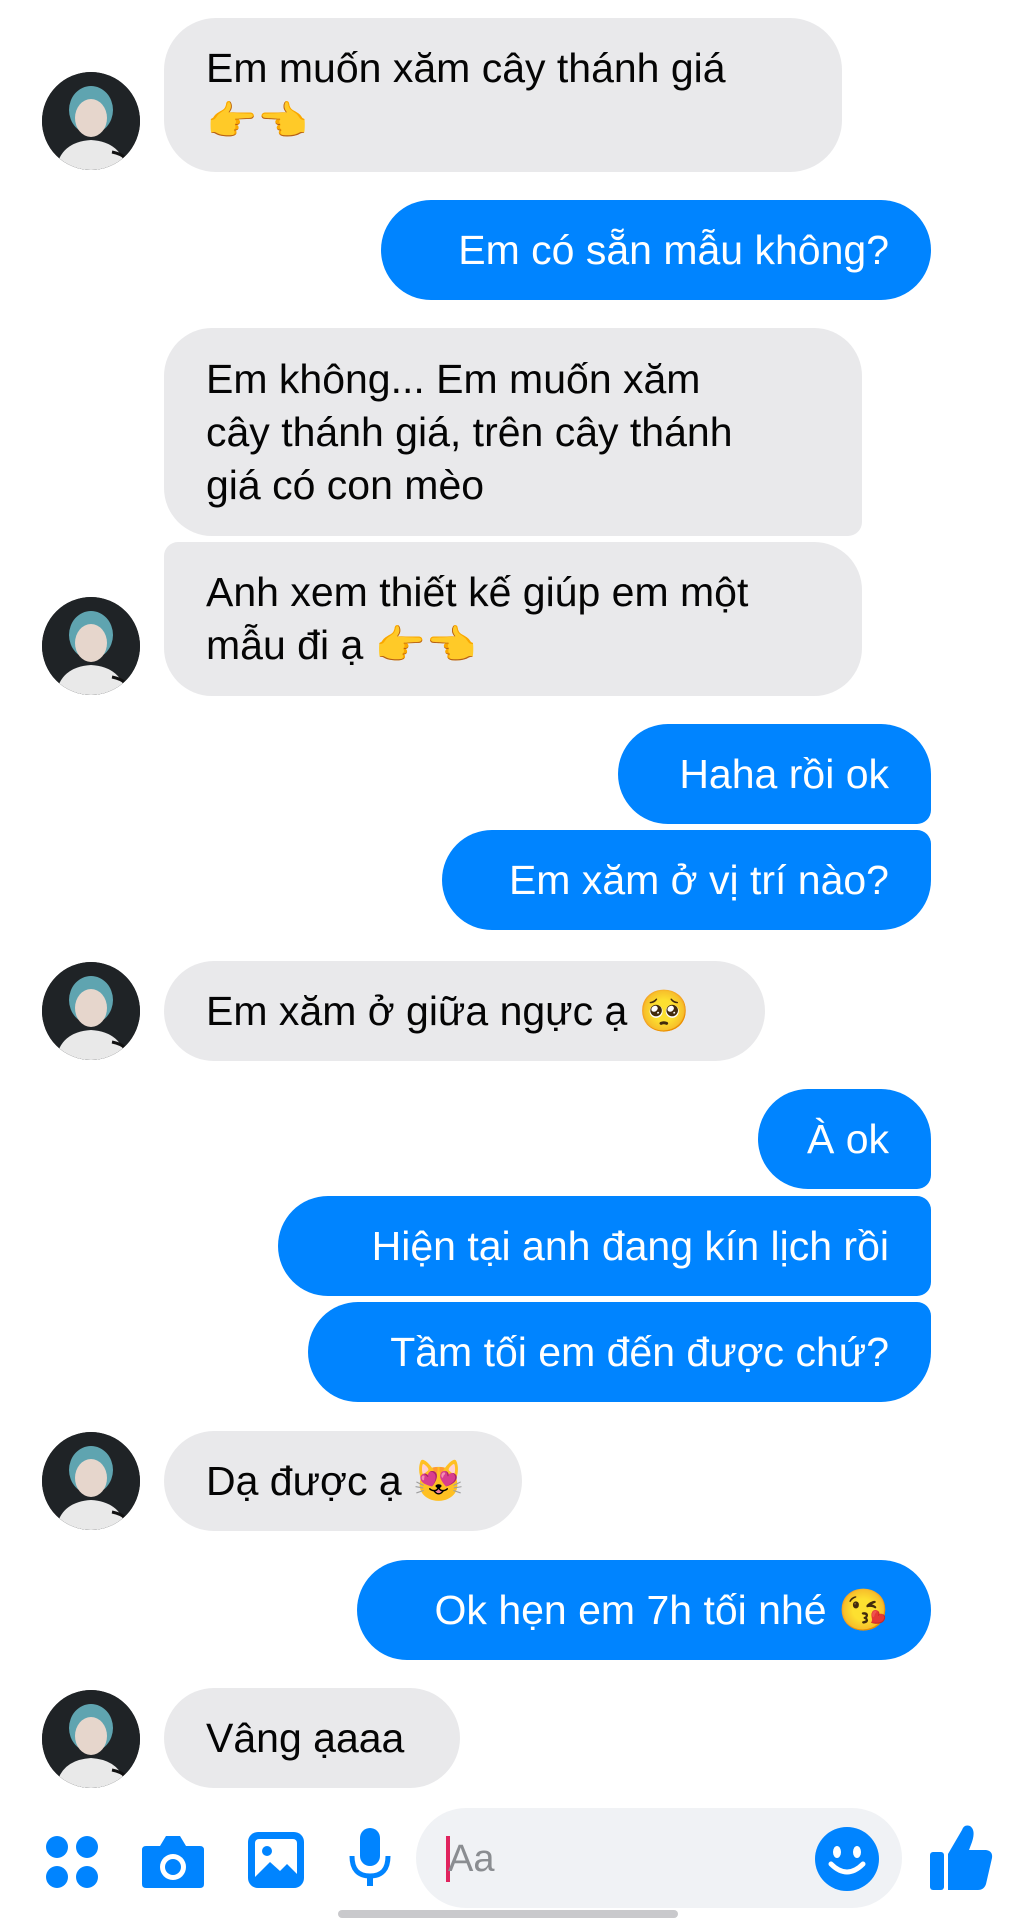 The height and width of the screenshot is (1920, 1015). Describe the element at coordinates (698, 879) in the screenshot. I see `message-text: Em xăm ở vị trí nào?` at that location.